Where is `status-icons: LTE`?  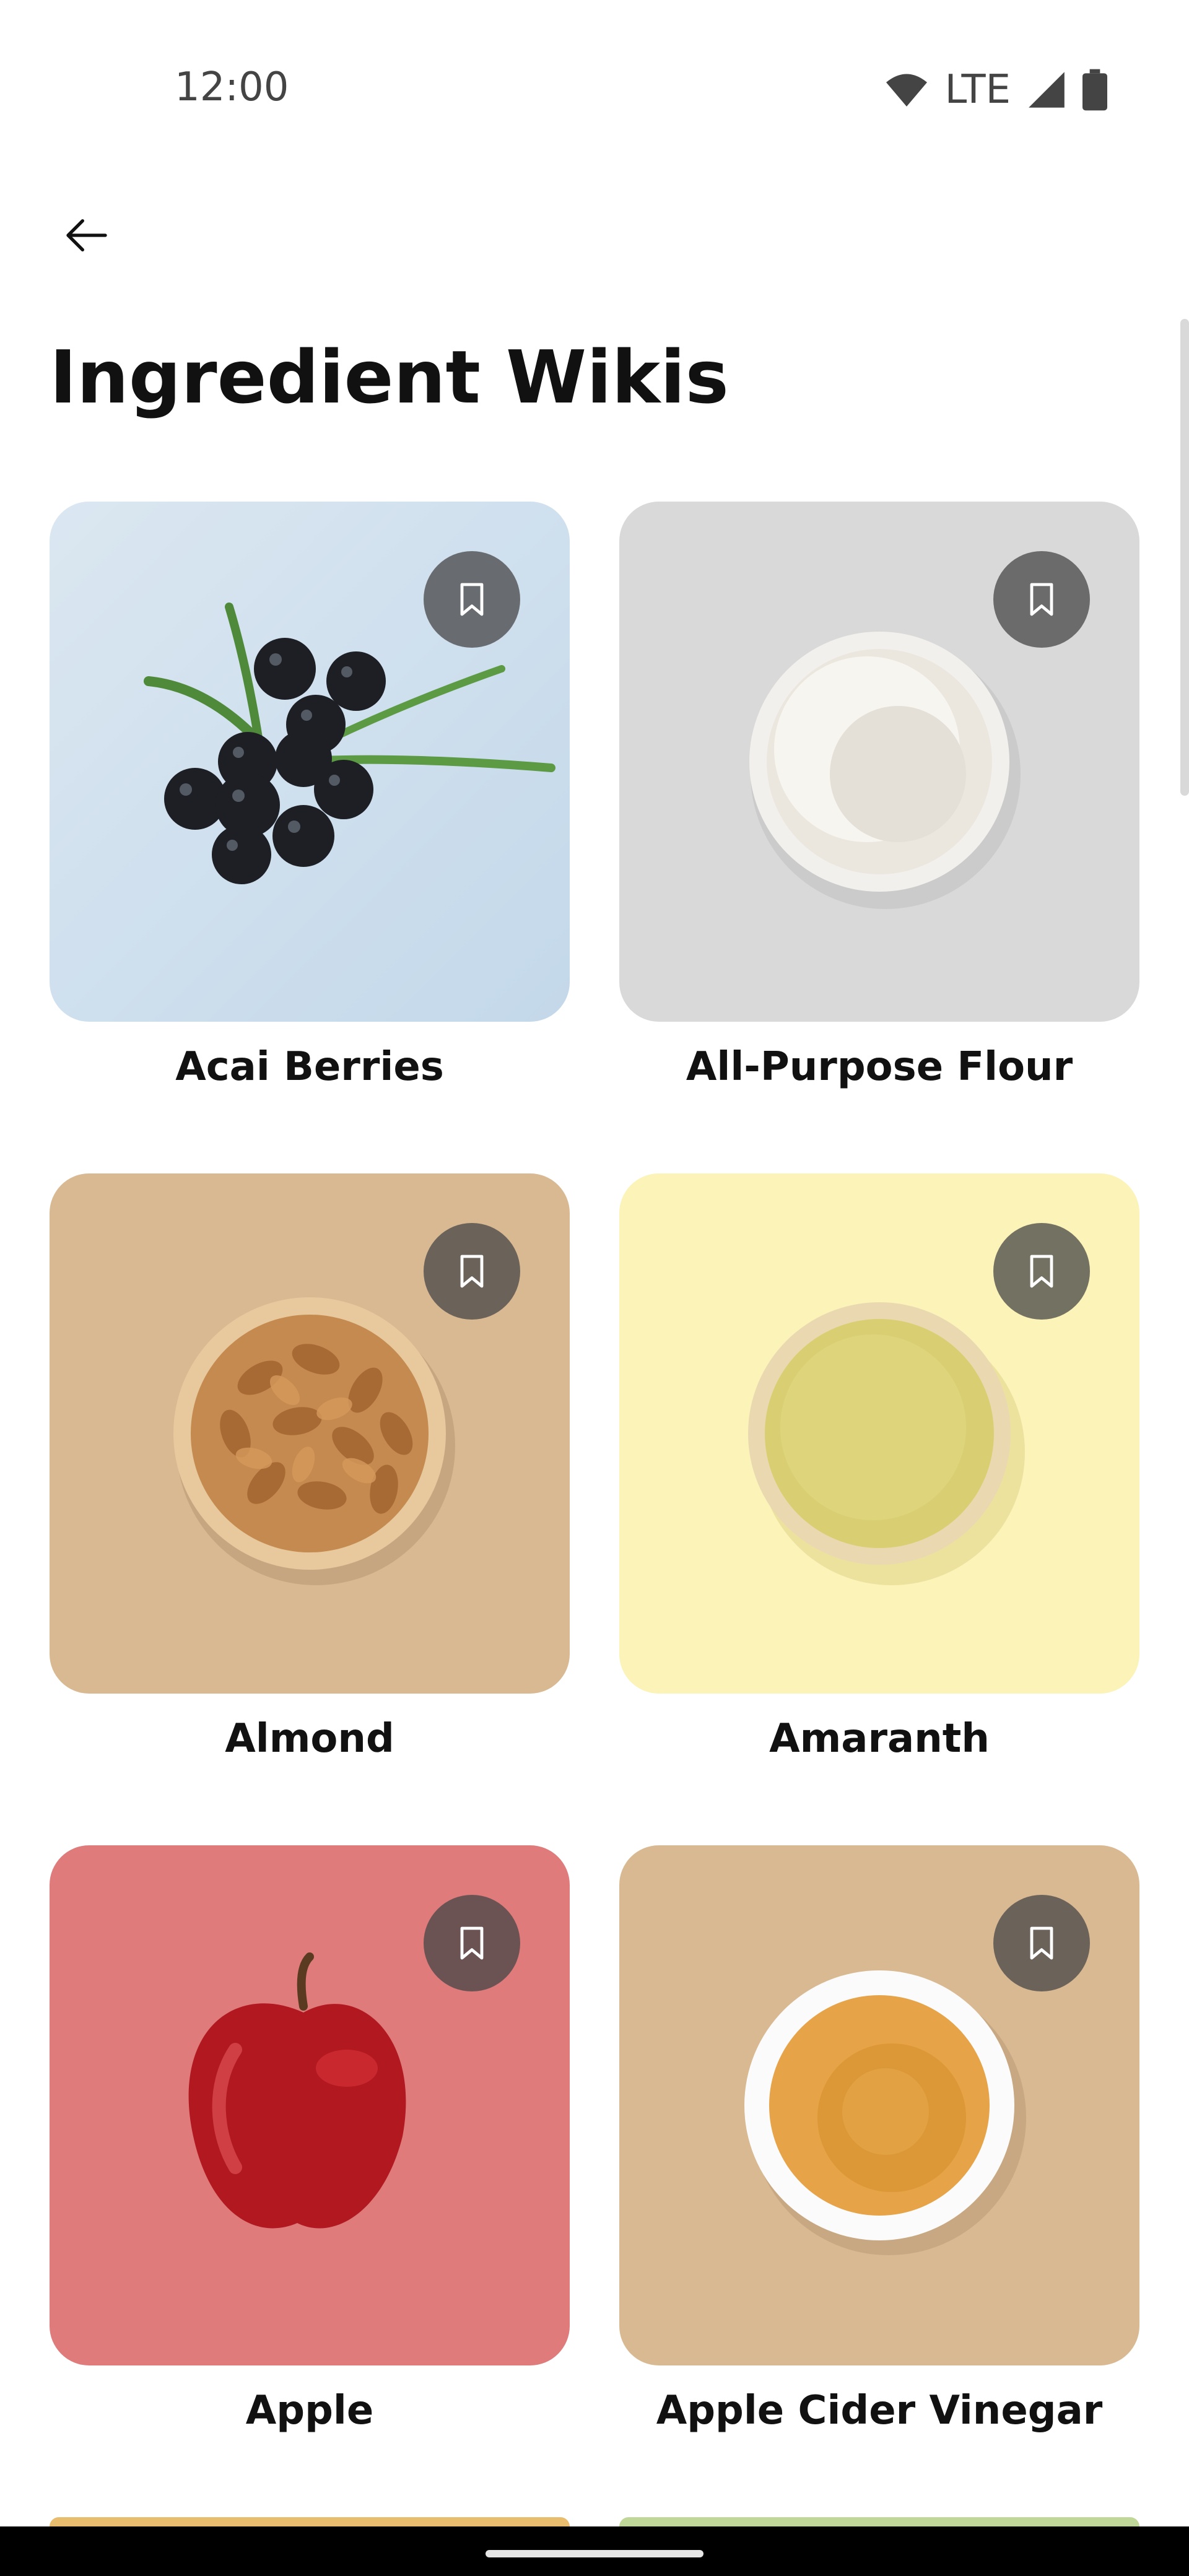
status-icons: LTE is located at coordinates (995, 90).